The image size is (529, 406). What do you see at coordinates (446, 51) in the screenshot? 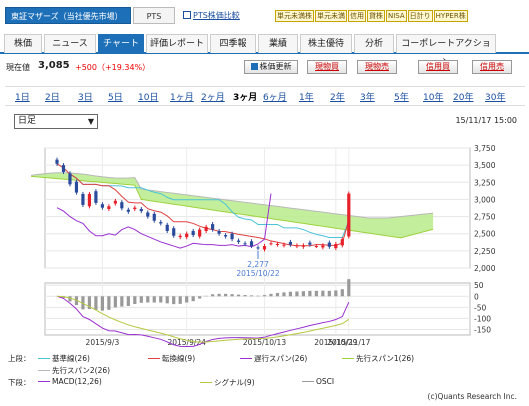
I see `nav-tab-8: コーポレートアクション` at bounding box center [446, 51].